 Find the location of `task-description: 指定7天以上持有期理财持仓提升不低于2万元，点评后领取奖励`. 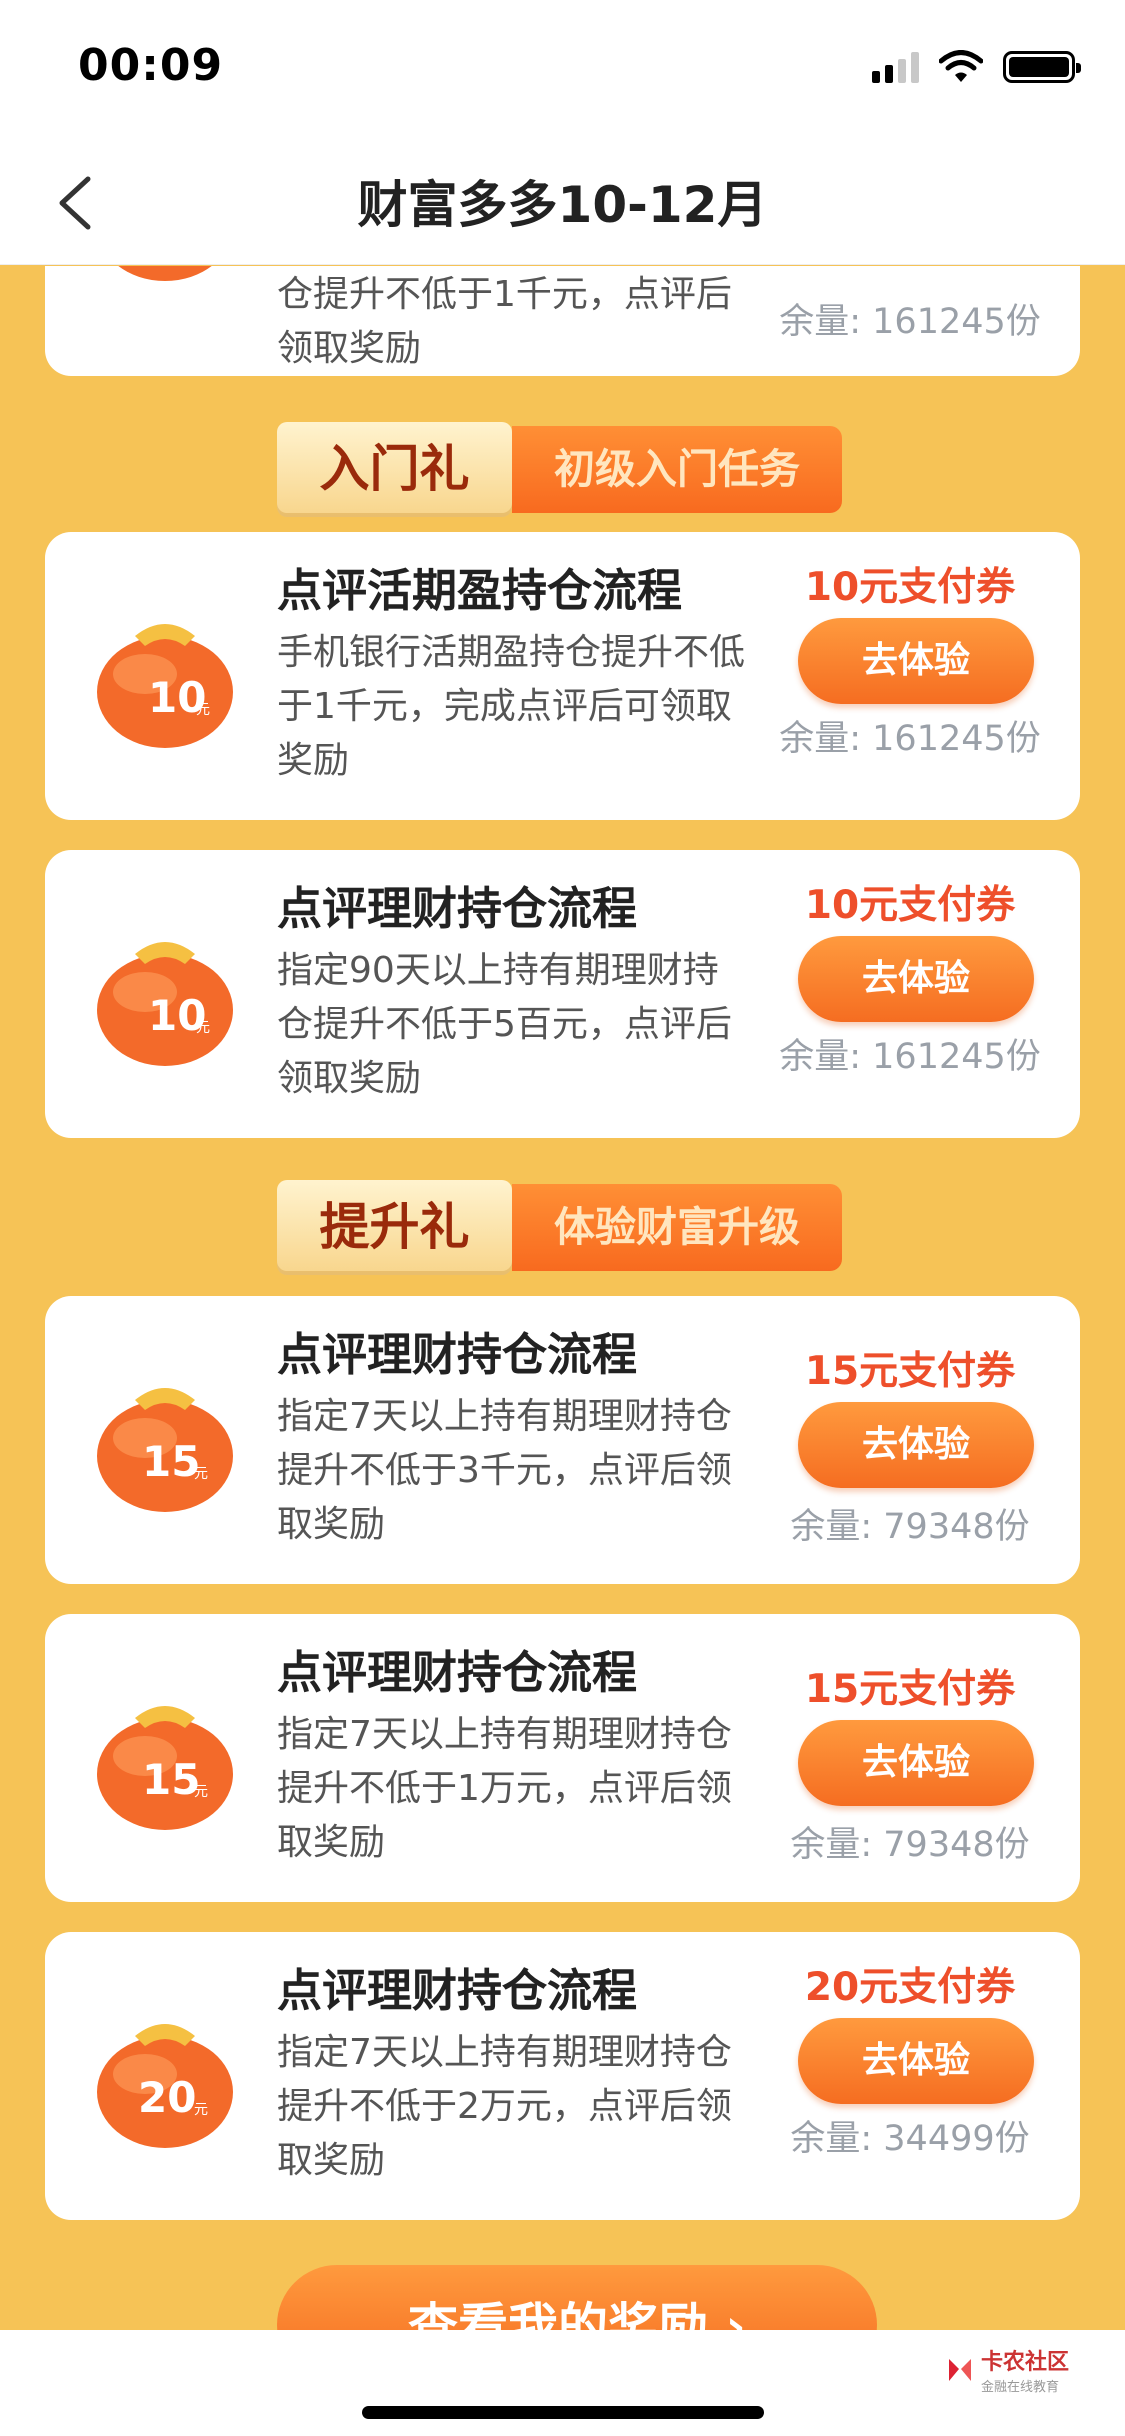

task-description: 指定7天以上持有期理财持仓提升不低于2万元，点评后领取奖励 is located at coordinates (504, 2106).